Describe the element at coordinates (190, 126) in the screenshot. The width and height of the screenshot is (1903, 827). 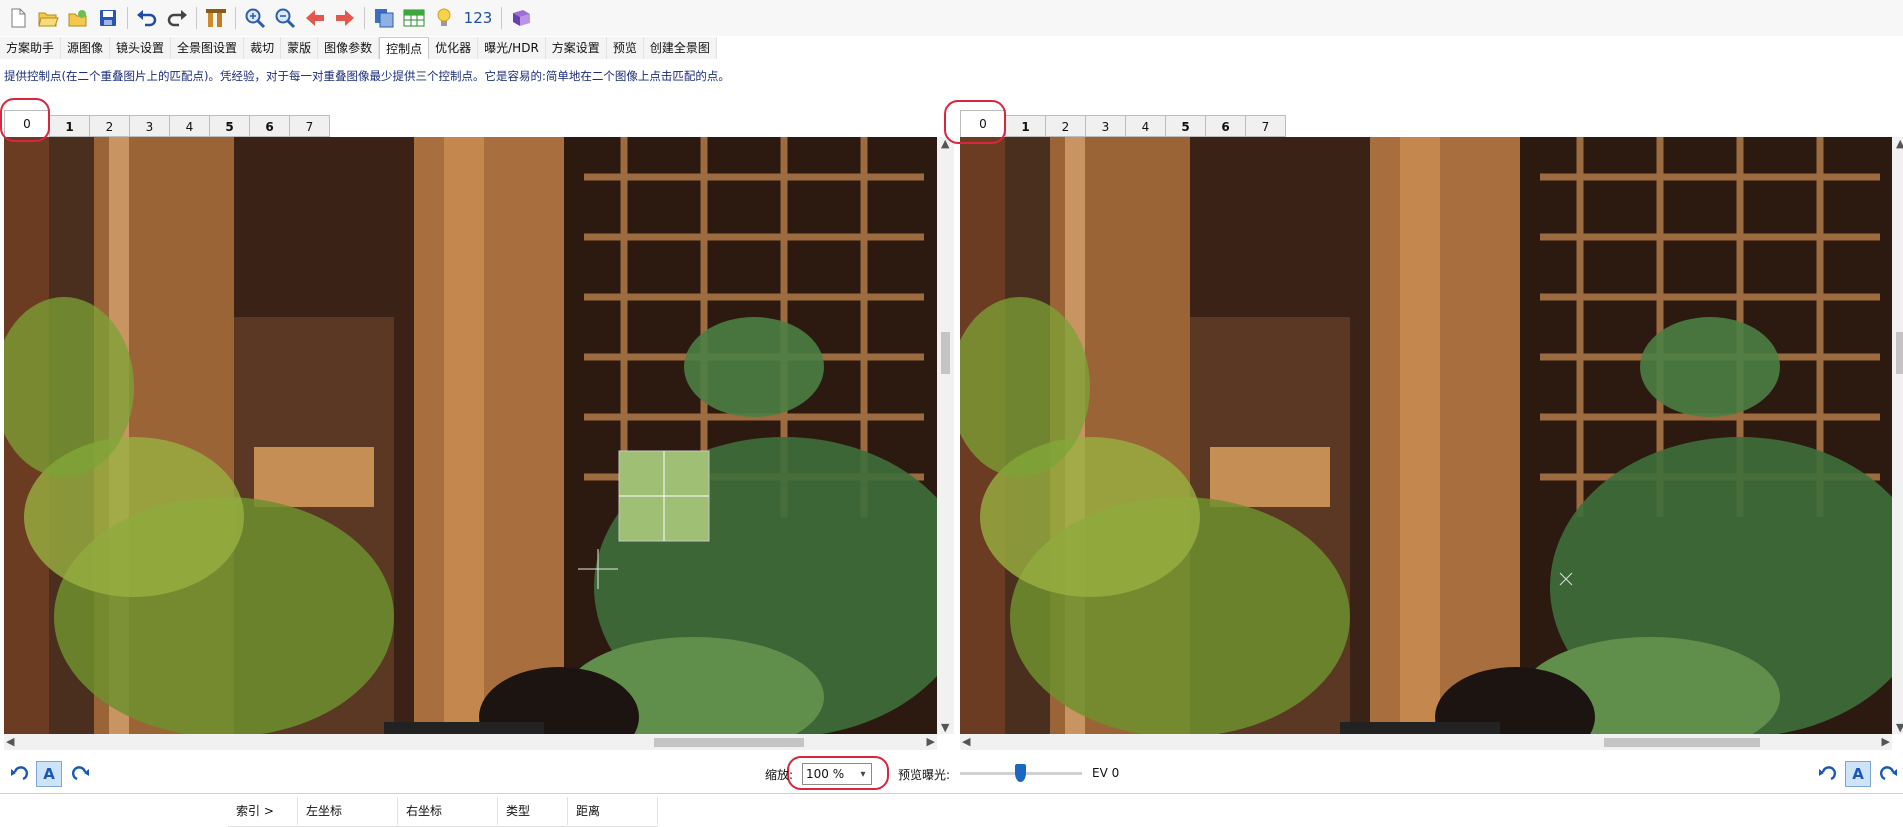
I see `left-image-tab: 4` at that location.